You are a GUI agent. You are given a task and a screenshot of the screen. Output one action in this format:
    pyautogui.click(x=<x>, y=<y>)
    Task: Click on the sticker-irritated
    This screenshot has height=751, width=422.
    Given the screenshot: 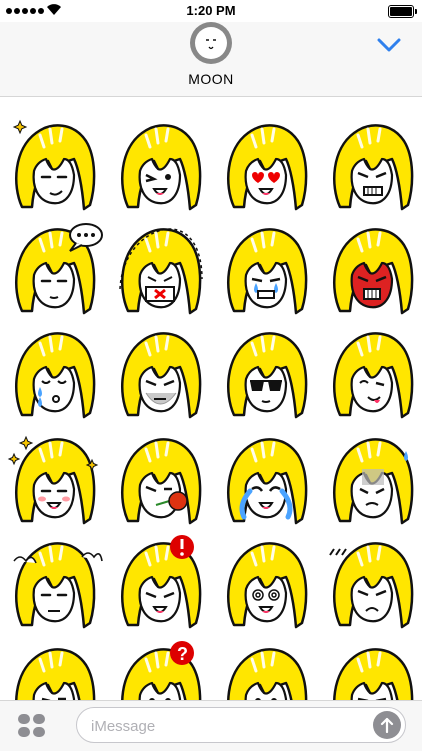 What is the action you would take?
    pyautogui.click(x=372, y=583)
    